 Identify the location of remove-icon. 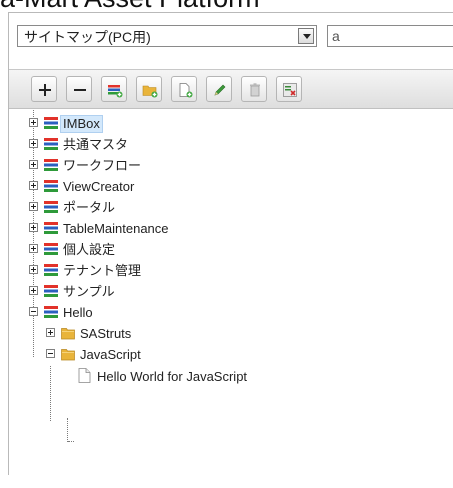
(290, 90).